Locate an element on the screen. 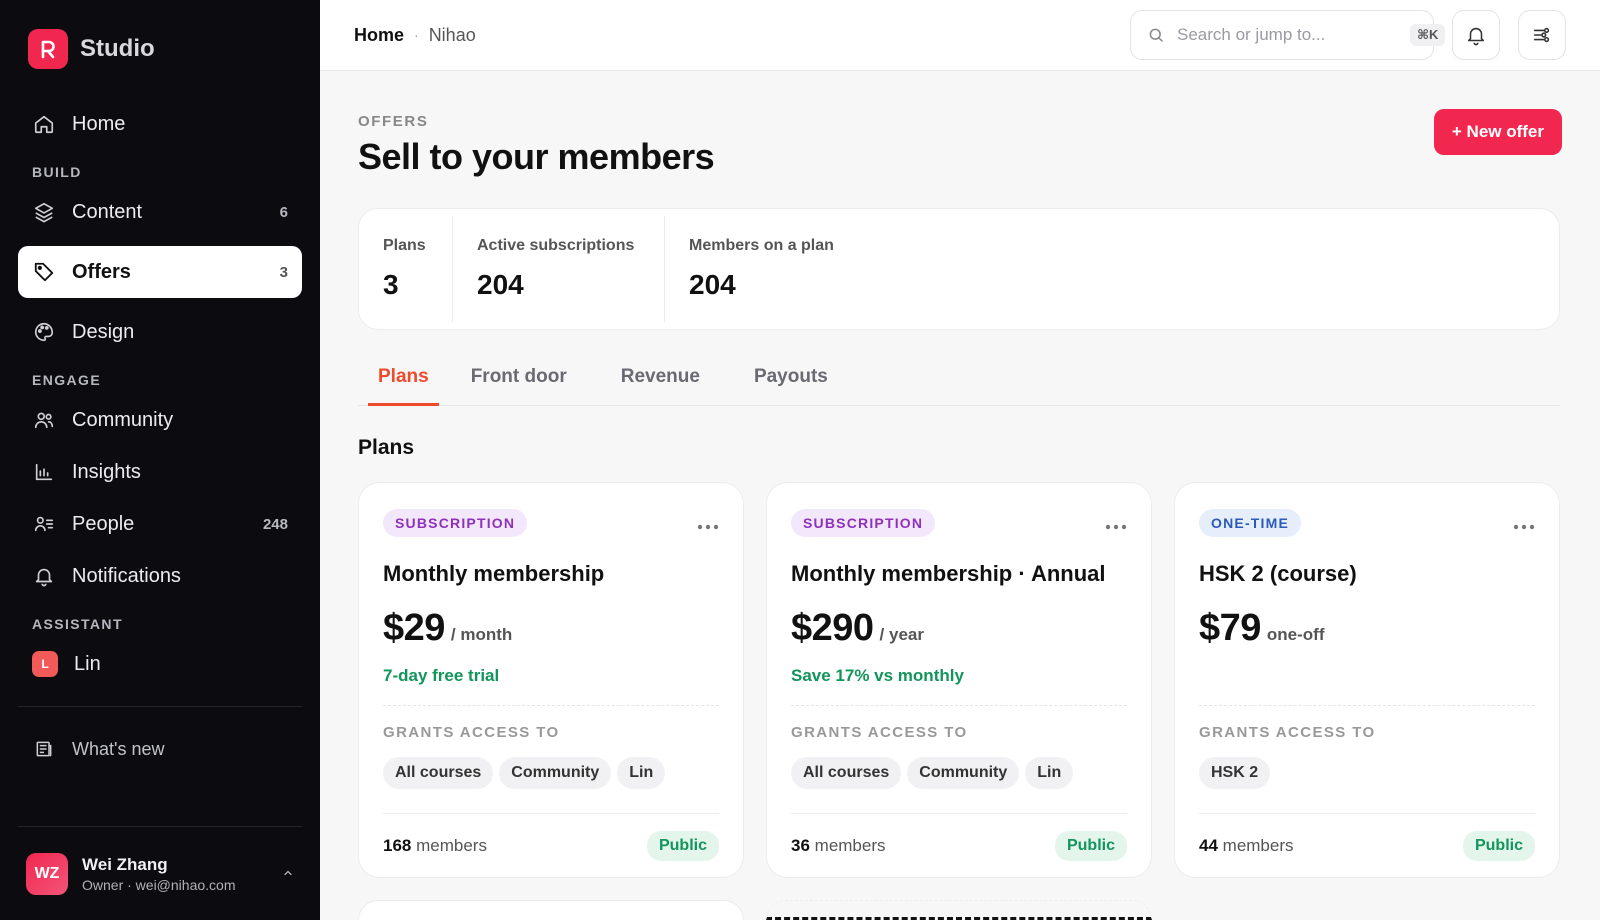 Image resolution: width=1600 pixels, height=920 pixels. tab-plans: Plans is located at coordinates (403, 379).